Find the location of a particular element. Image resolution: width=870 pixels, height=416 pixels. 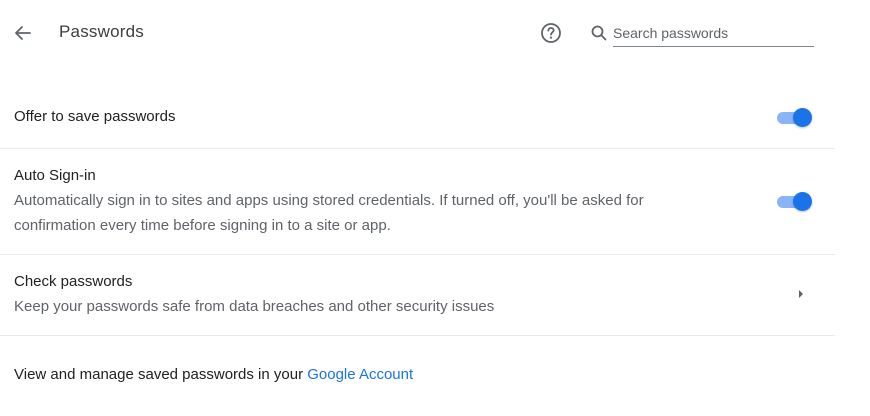

arrow-left-icon is located at coordinates (23, 33).